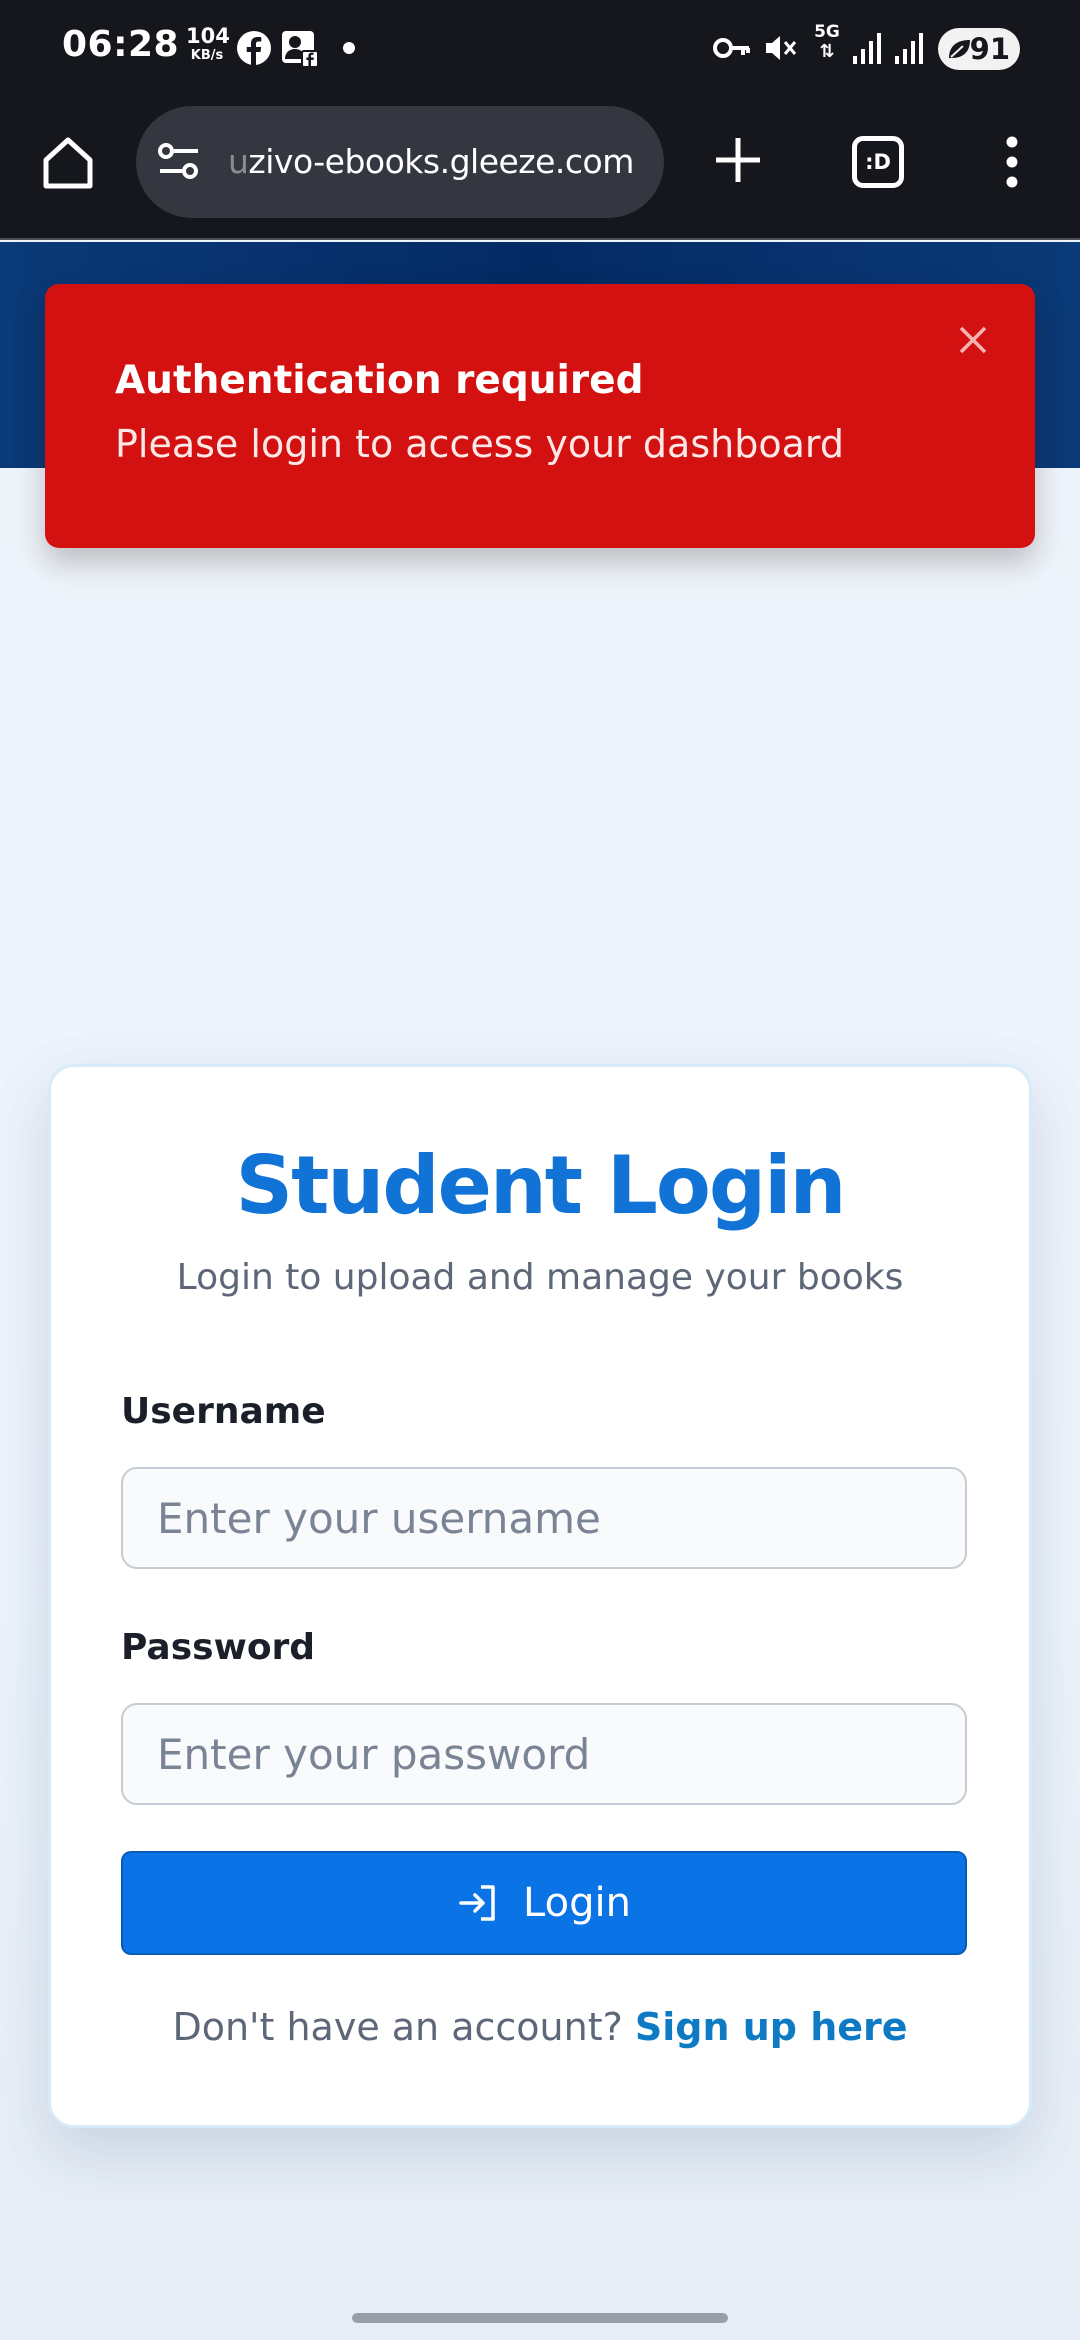 Image resolution: width=1080 pixels, height=2340 pixels. I want to click on password-label: Password, so click(218, 1647).